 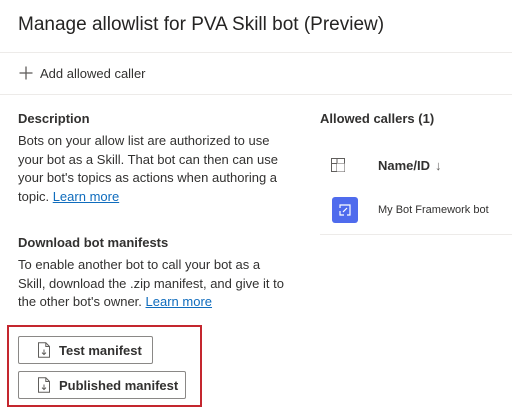 I want to click on callers-column-header: Name/ID ↓, so click(x=416, y=165).